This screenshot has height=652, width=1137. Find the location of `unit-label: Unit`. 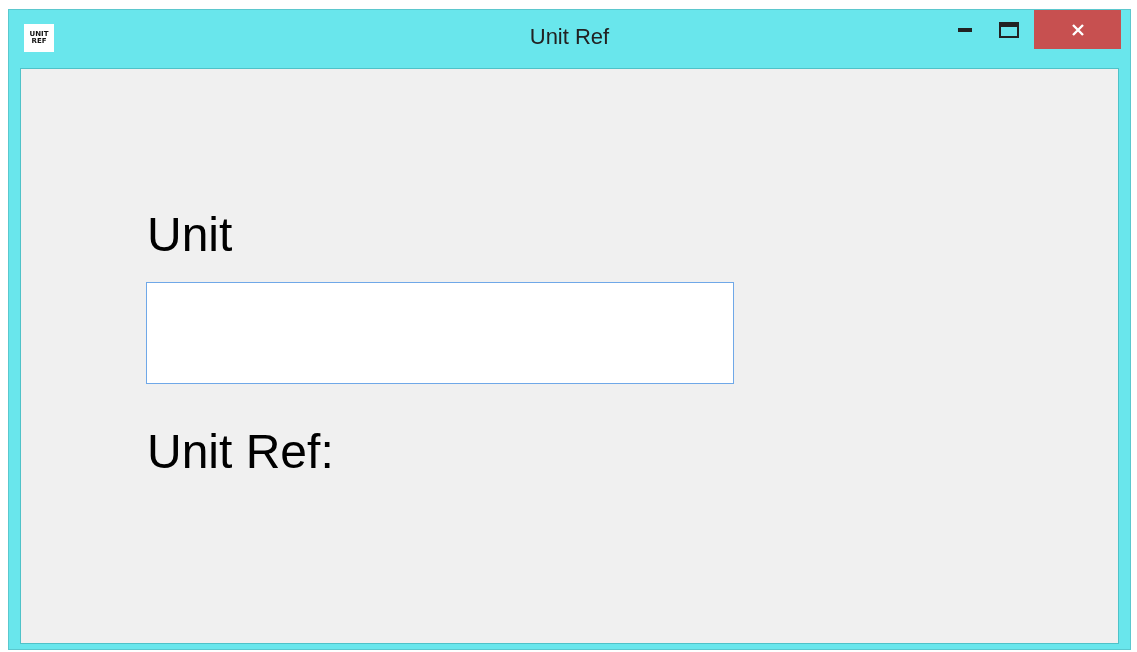

unit-label: Unit is located at coordinates (190, 234).